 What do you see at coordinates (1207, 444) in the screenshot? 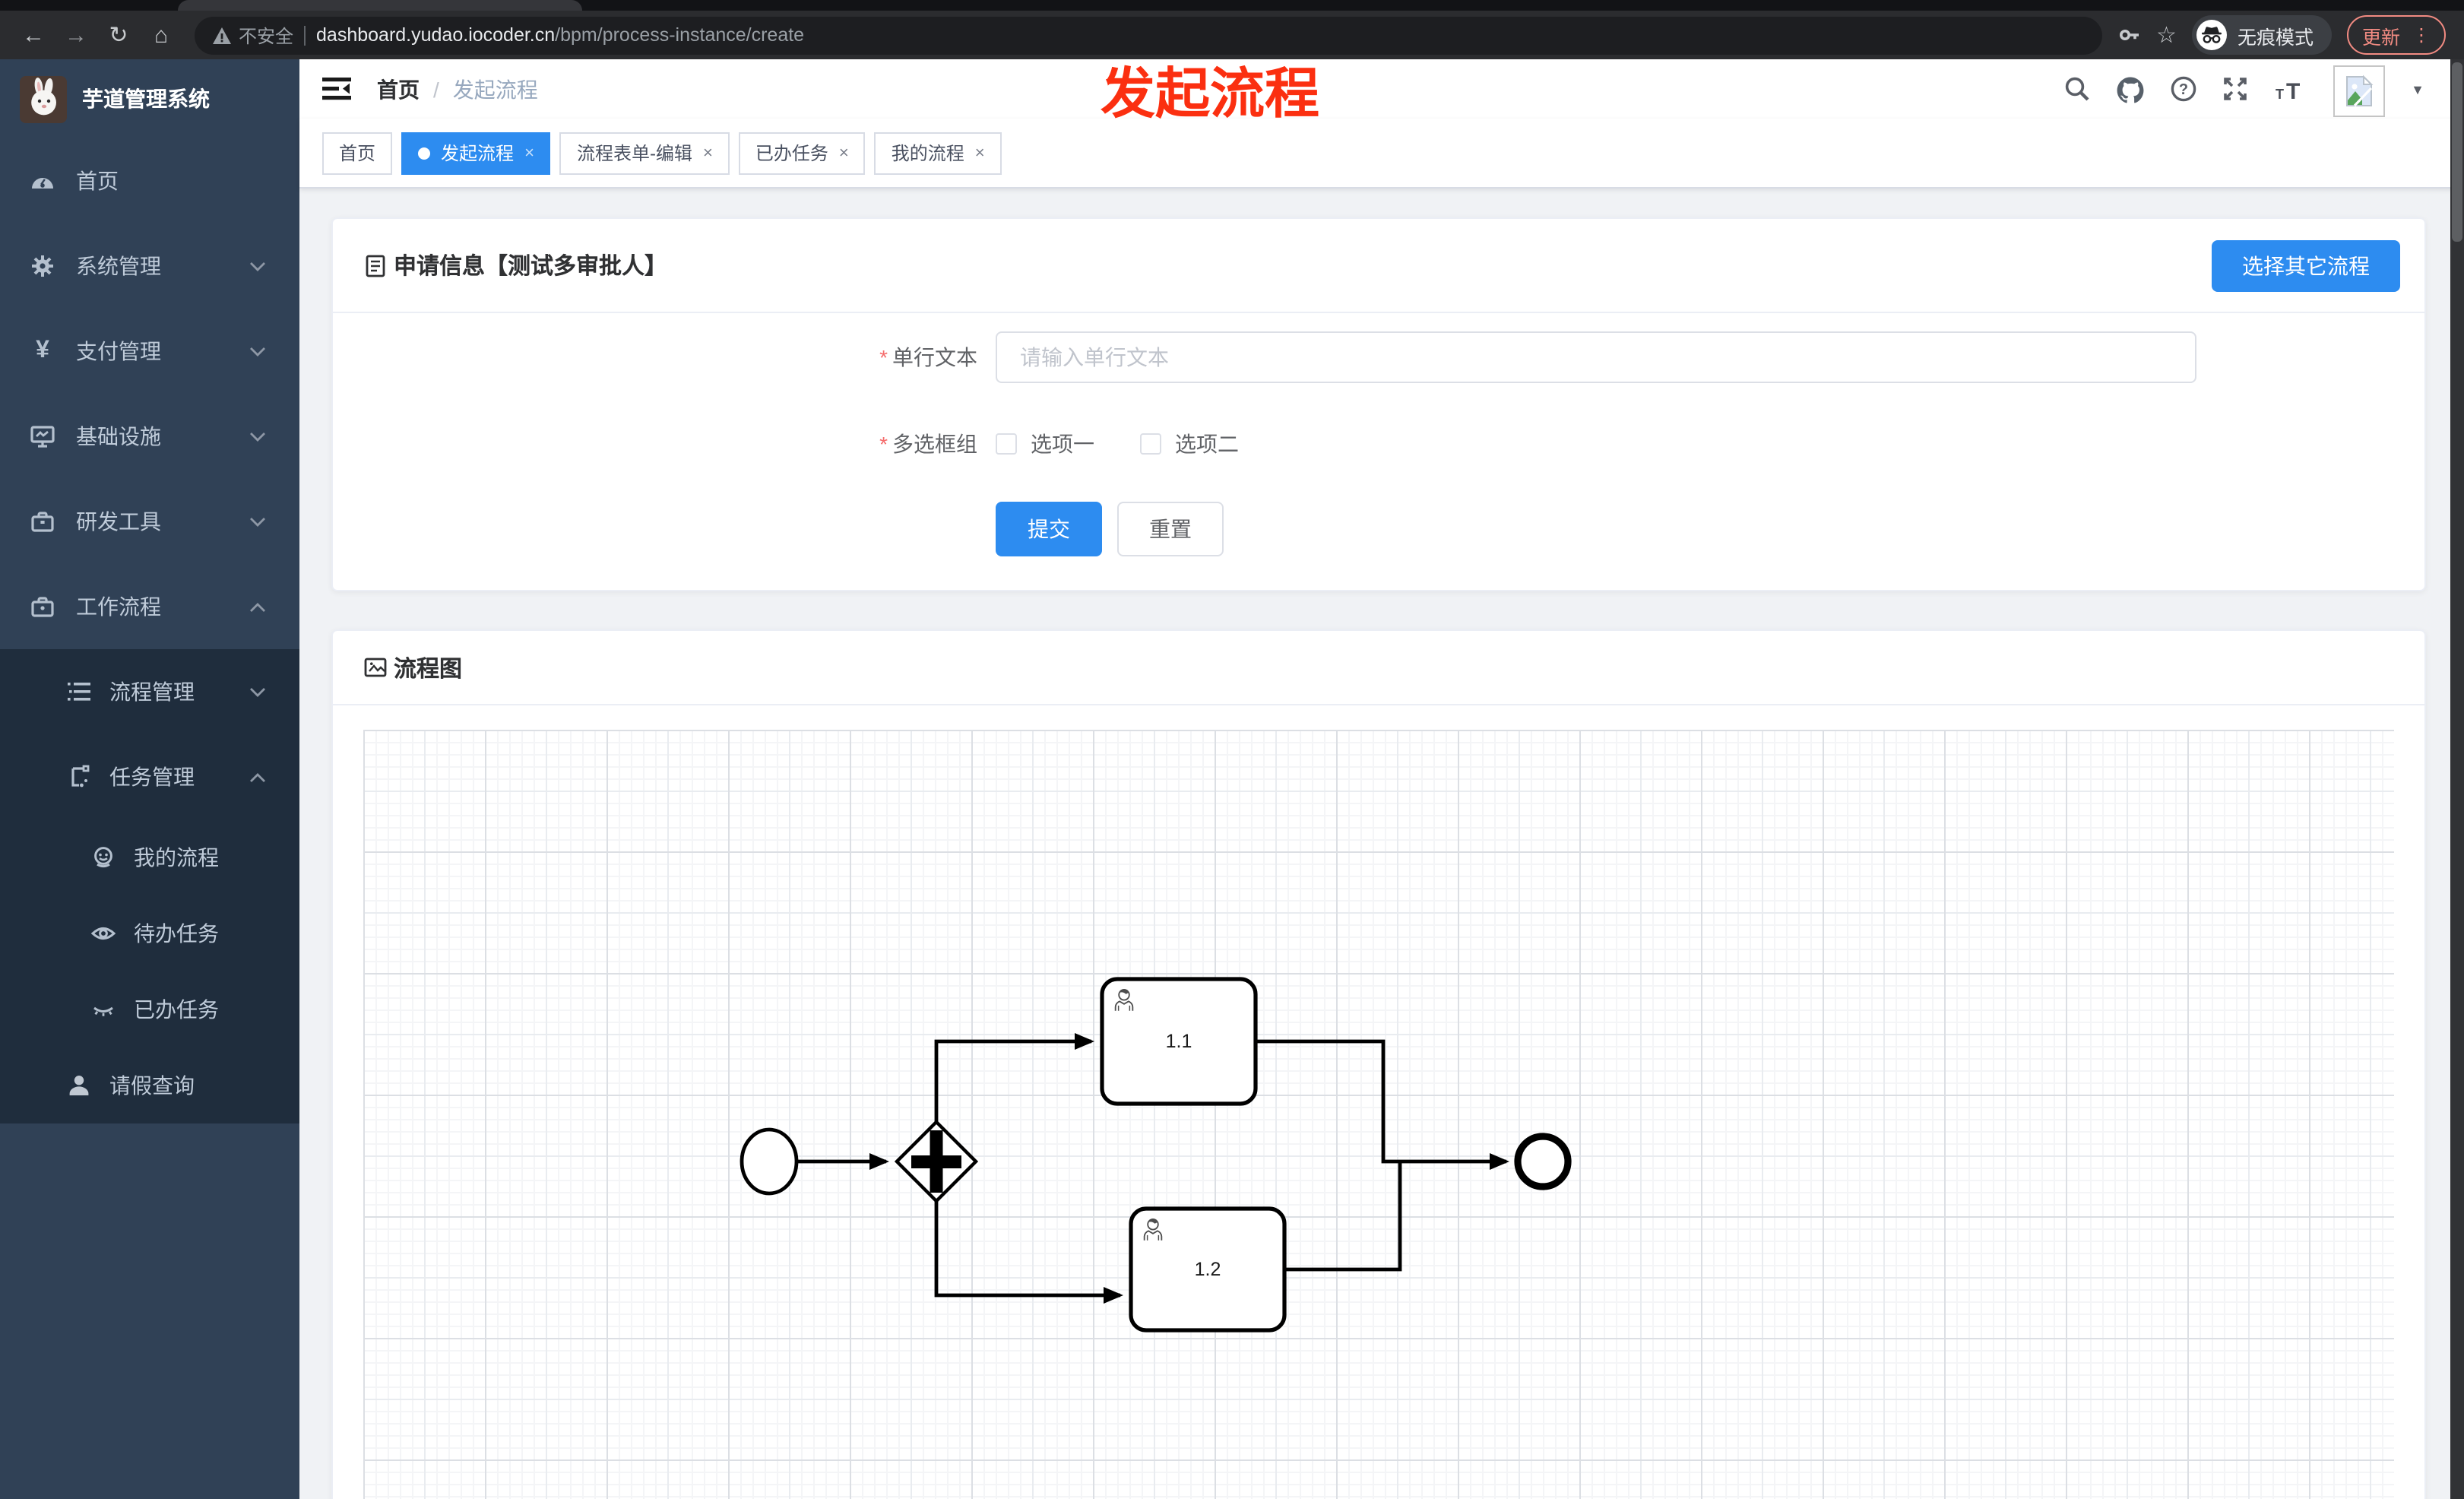
I see `checkbox-label: 选项二` at bounding box center [1207, 444].